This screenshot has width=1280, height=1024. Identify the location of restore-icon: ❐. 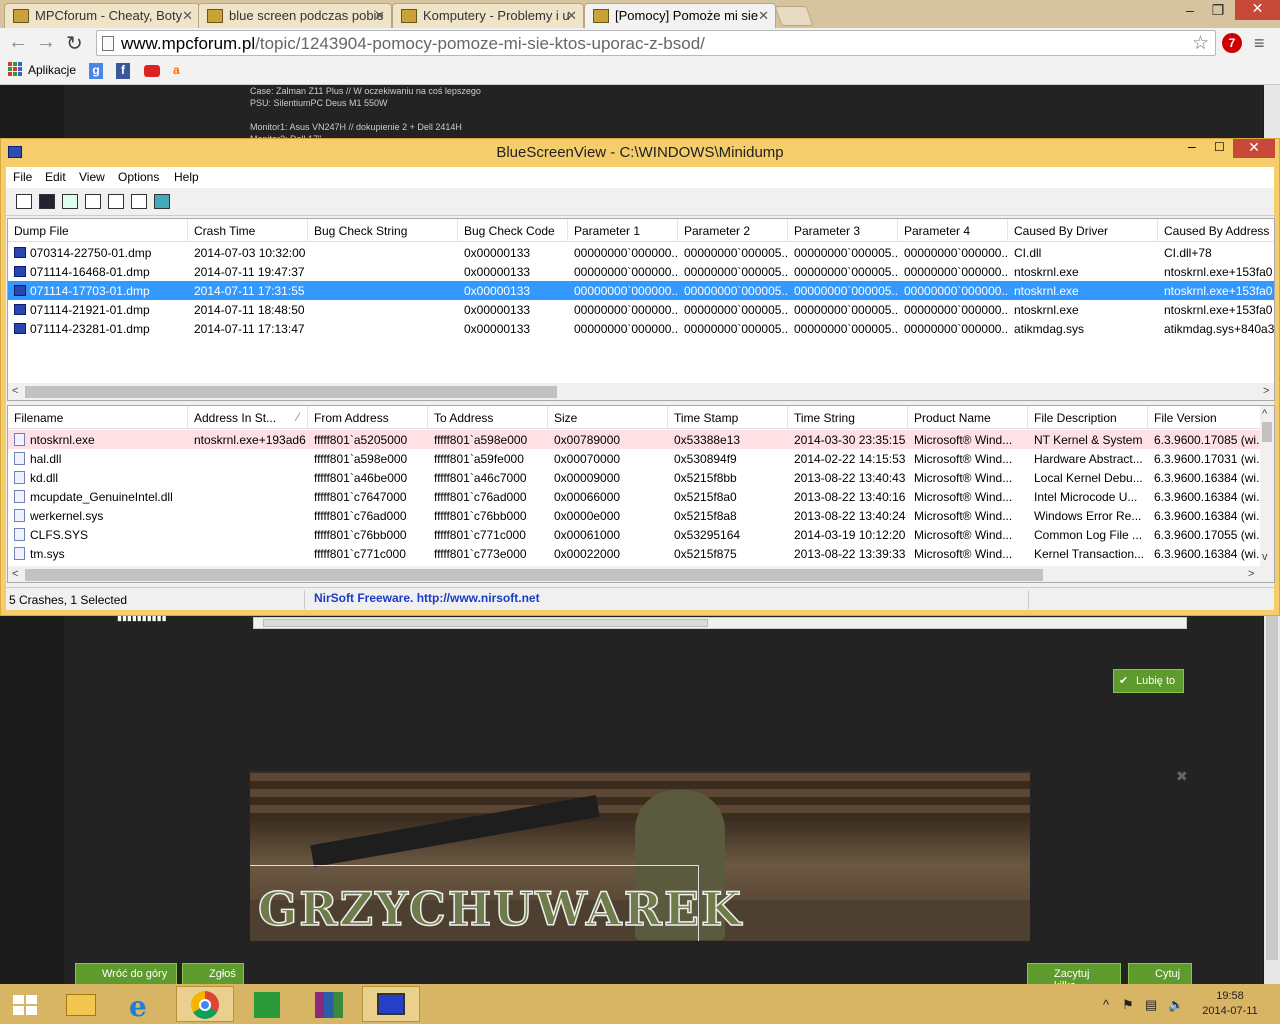
(1218, 10).